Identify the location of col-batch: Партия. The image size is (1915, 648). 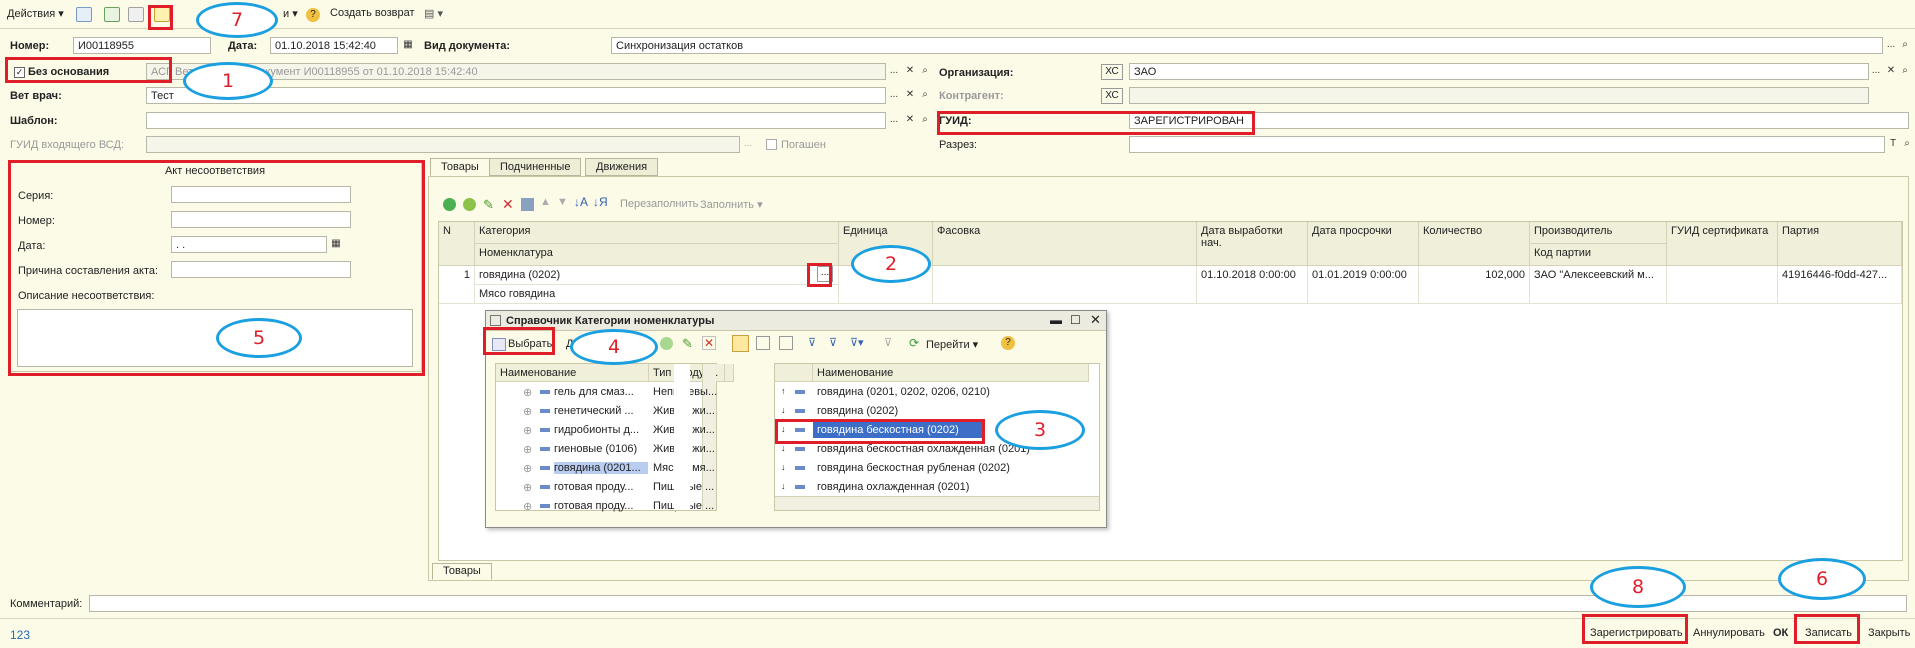
(1840, 244).